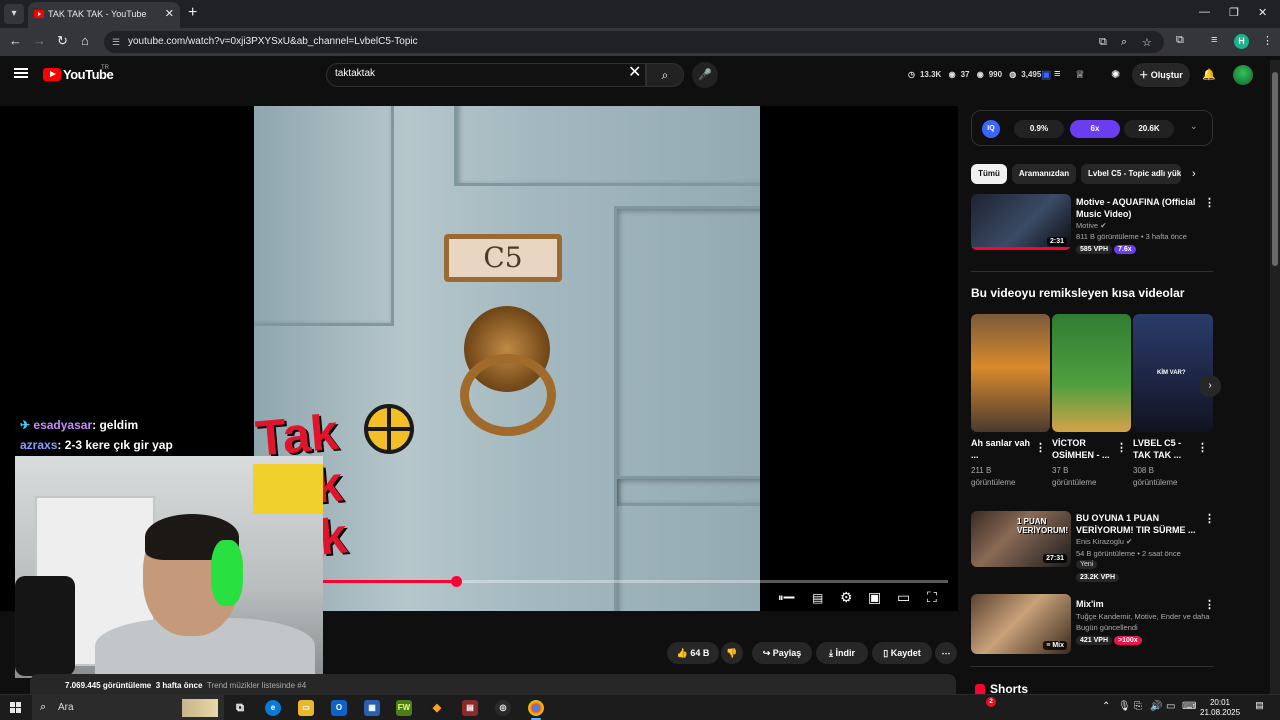 This screenshot has height=720, width=1280. Describe the element at coordinates (682, 653) in the screenshot. I see `thumbs-up-icon: 👍` at that location.